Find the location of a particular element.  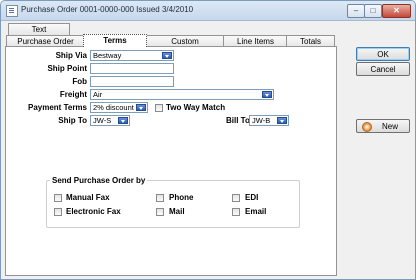

freight-select: Air is located at coordinates (182, 94).